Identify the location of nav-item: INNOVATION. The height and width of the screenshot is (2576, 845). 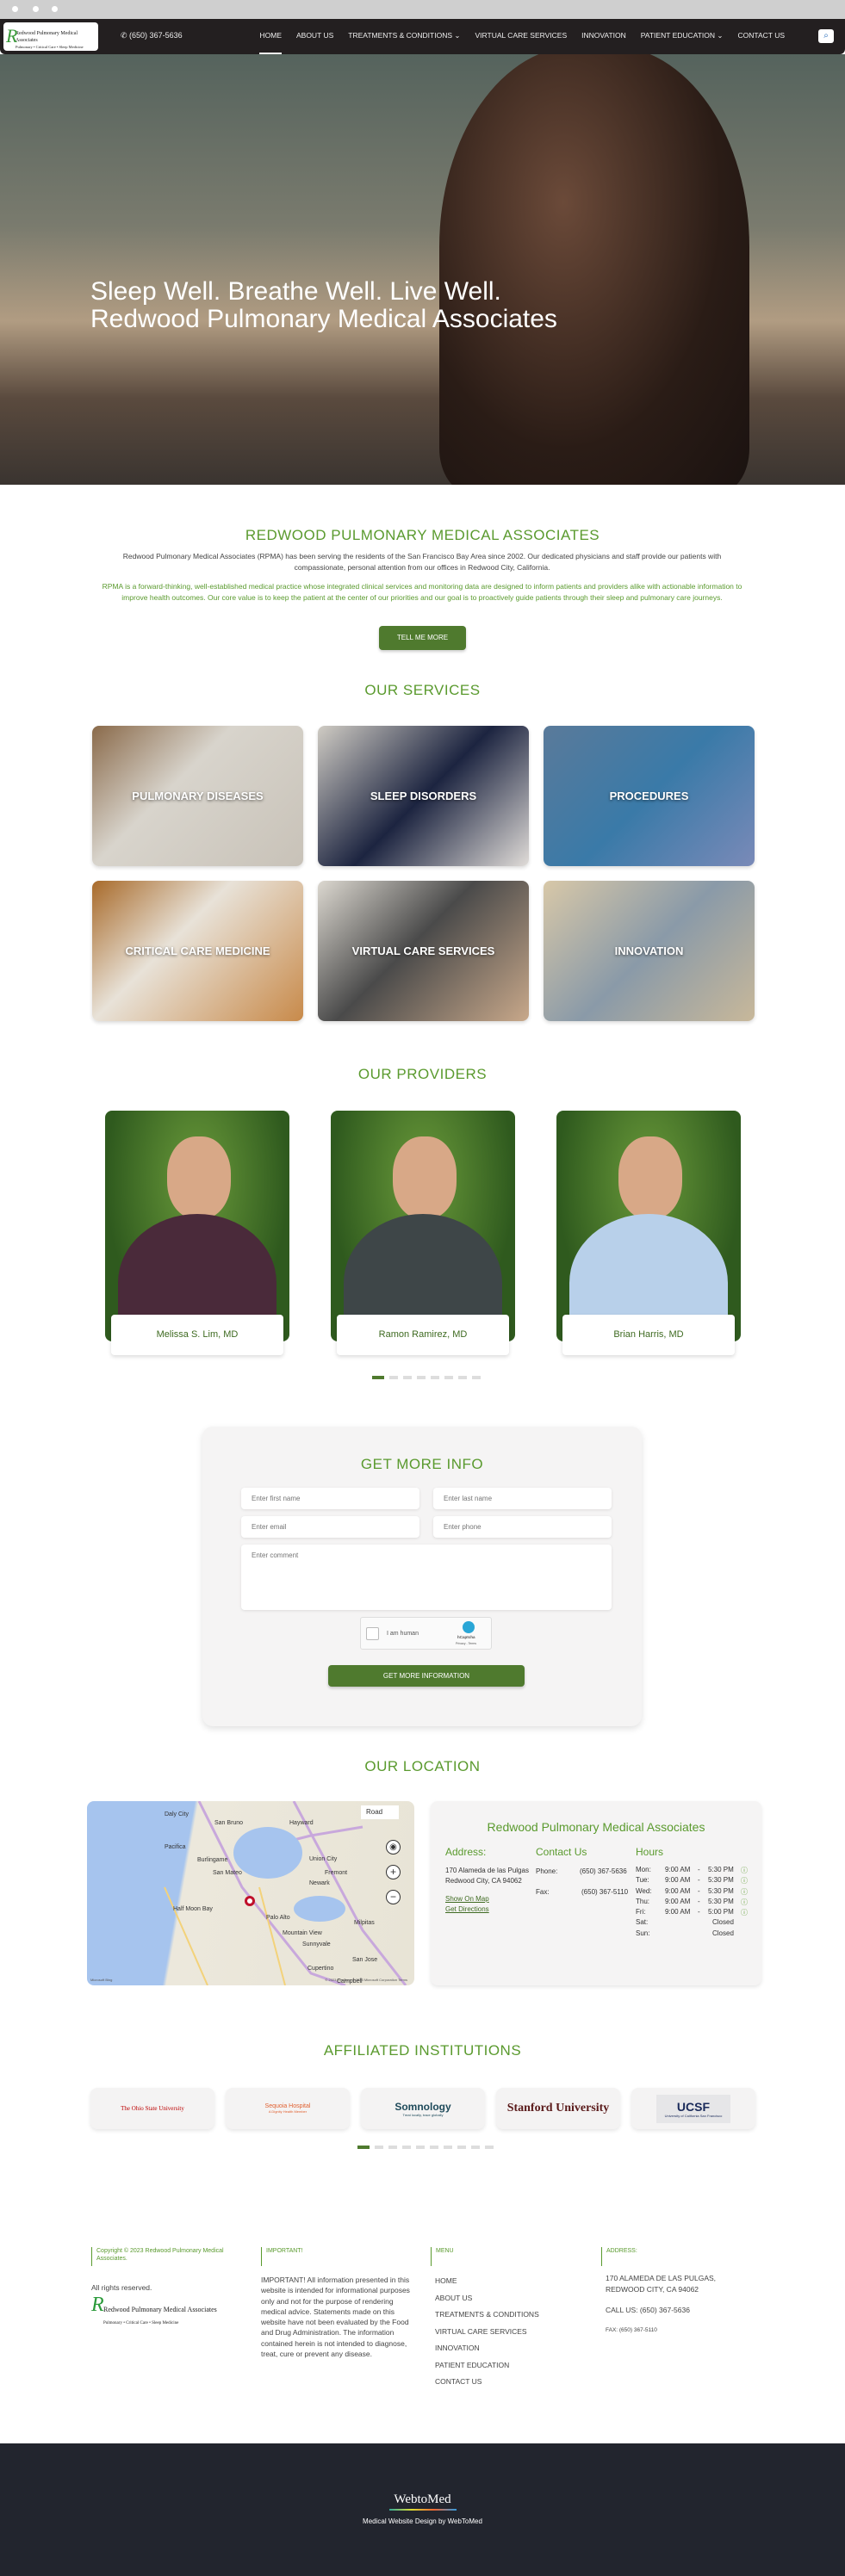
(603, 36).